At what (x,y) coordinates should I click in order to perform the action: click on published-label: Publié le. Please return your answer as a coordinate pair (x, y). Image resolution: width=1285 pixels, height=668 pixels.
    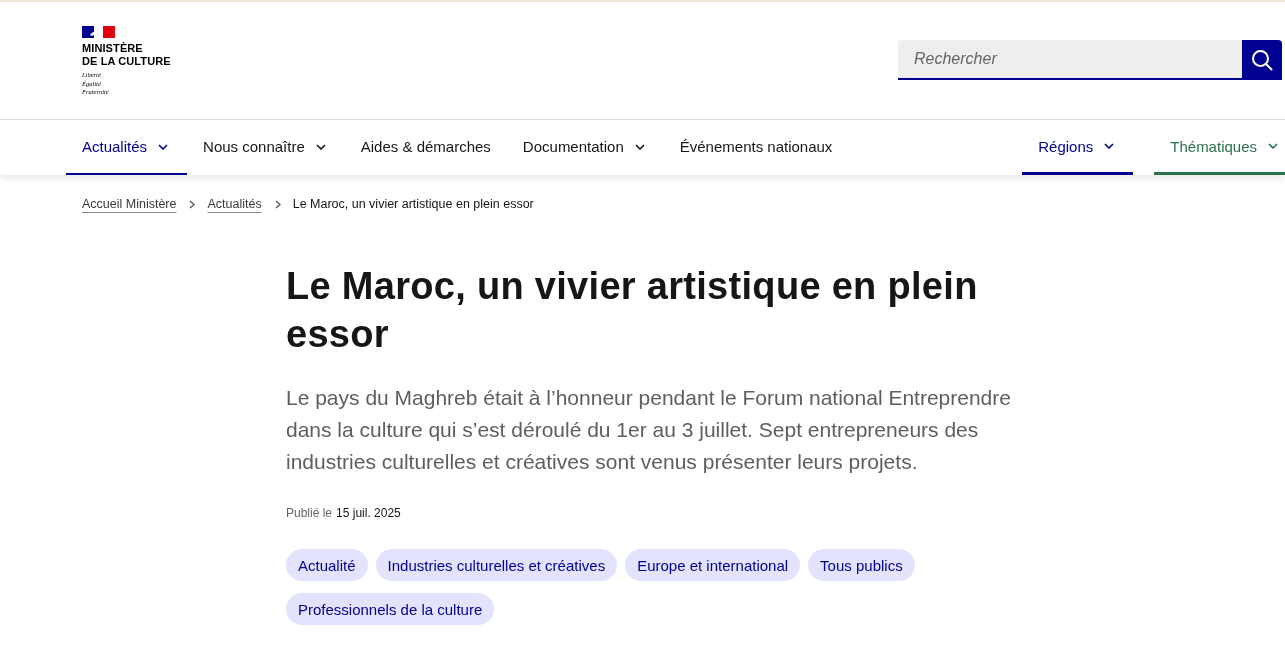
    Looking at the image, I should click on (309, 513).